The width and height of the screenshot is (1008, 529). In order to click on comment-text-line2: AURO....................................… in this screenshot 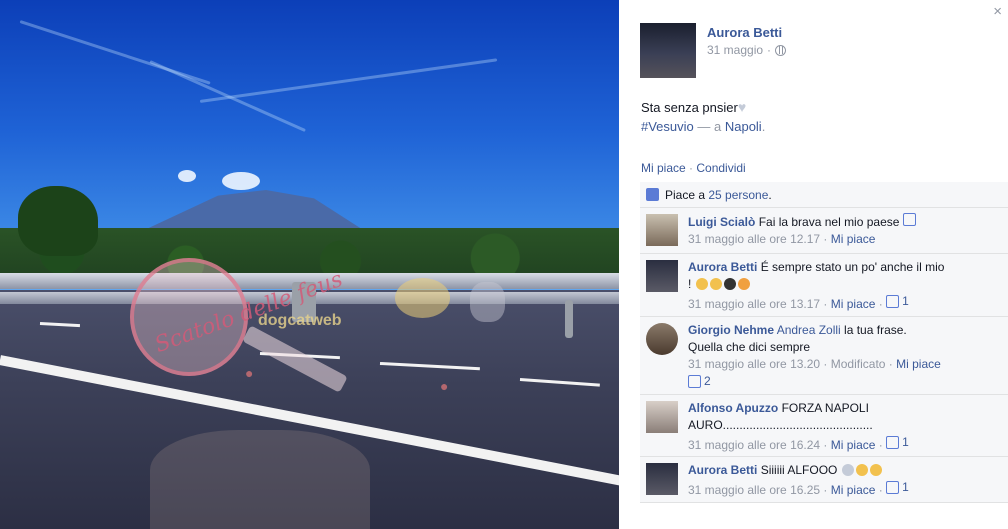, I will do `click(780, 425)`.